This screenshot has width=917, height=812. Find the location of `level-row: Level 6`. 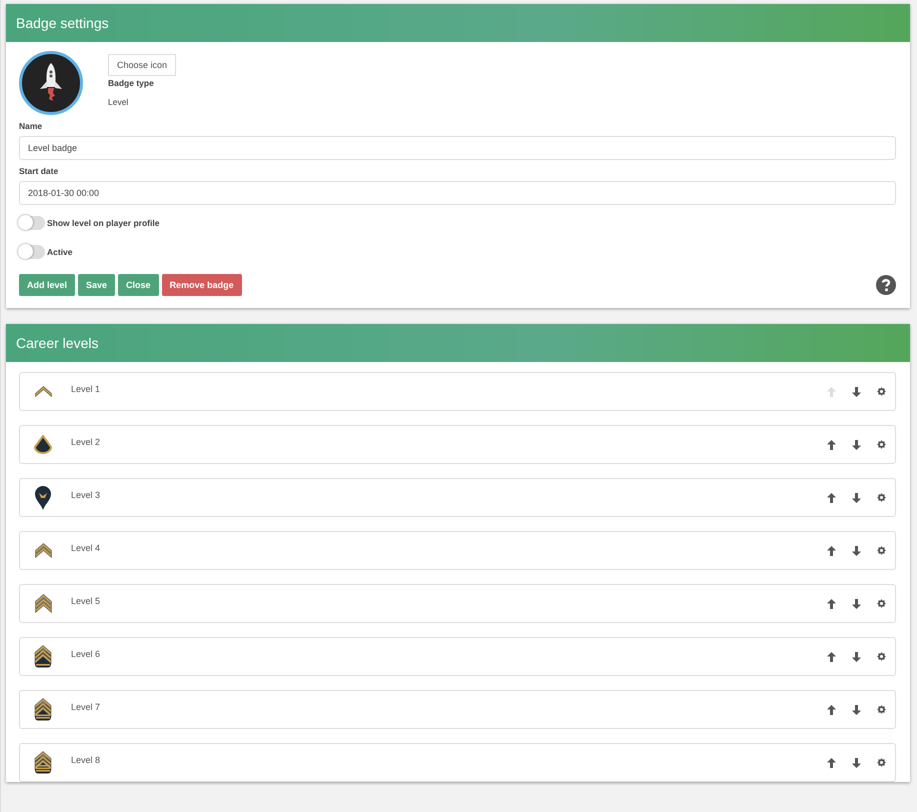

level-row: Level 6 is located at coordinates (457, 656).